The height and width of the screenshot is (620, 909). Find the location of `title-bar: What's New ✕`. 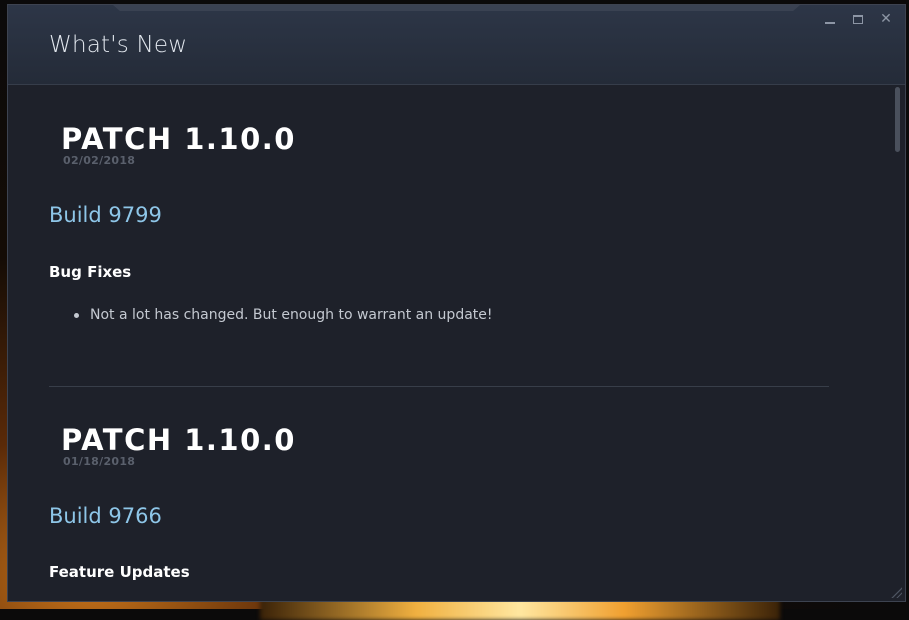

title-bar: What's New ✕ is located at coordinates (456, 45).